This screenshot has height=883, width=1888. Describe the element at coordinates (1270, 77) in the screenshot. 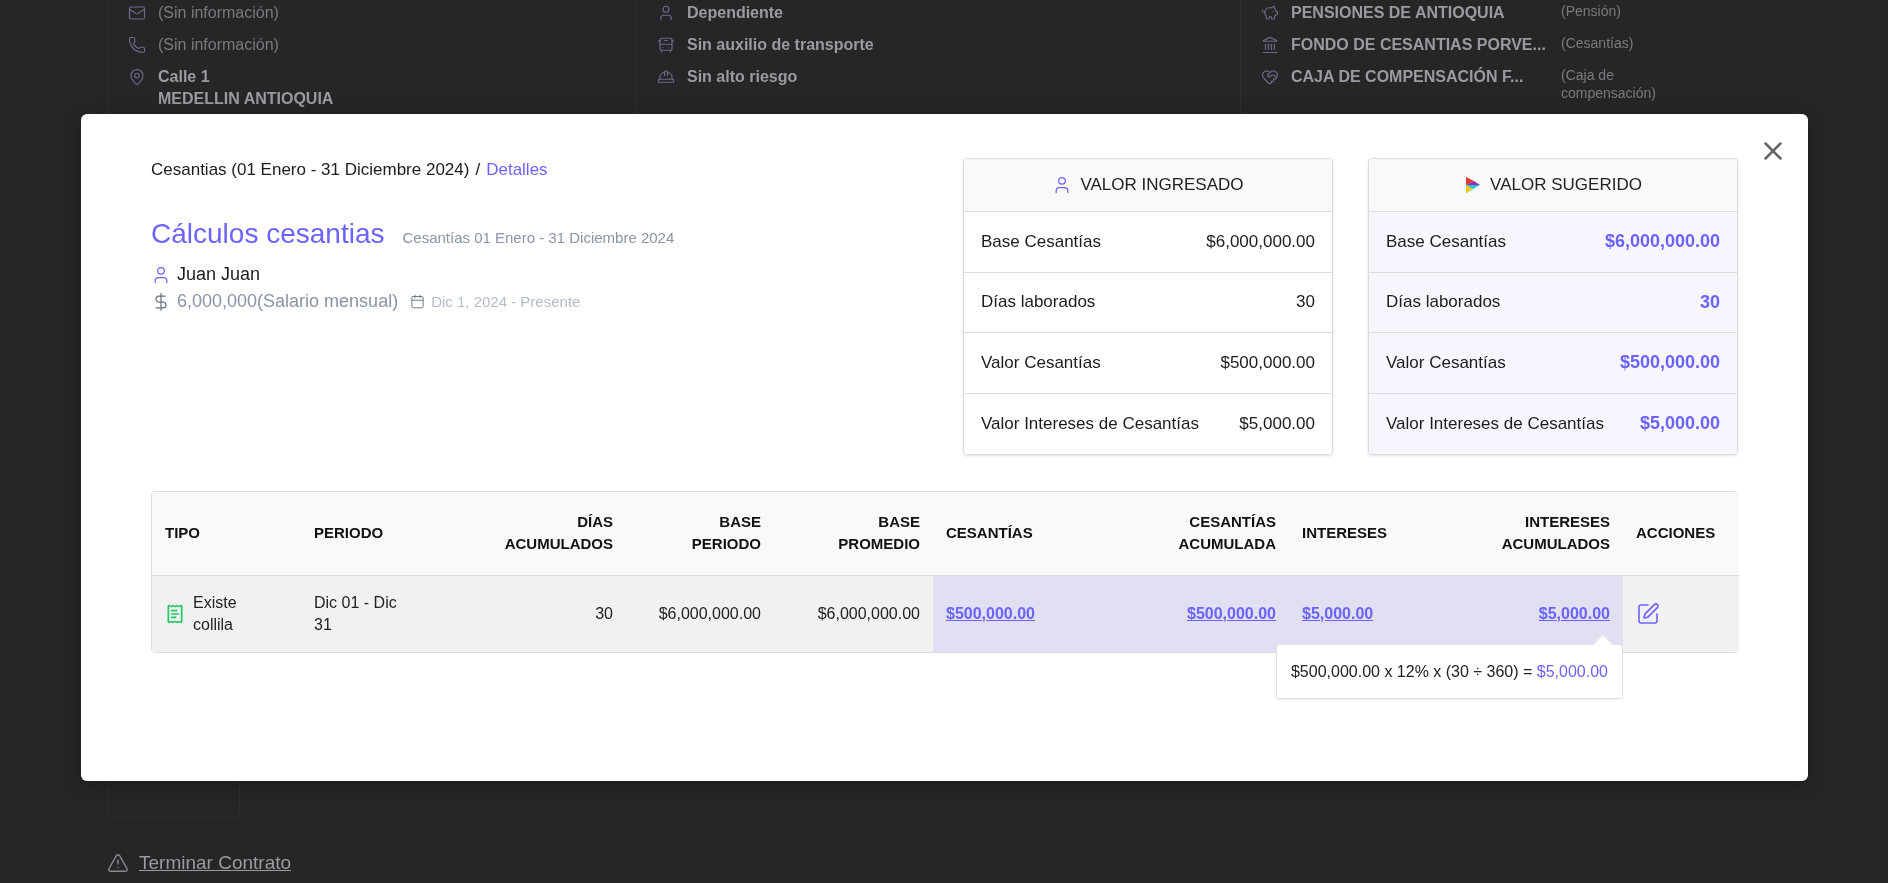

I see `heart-hand-icon` at that location.